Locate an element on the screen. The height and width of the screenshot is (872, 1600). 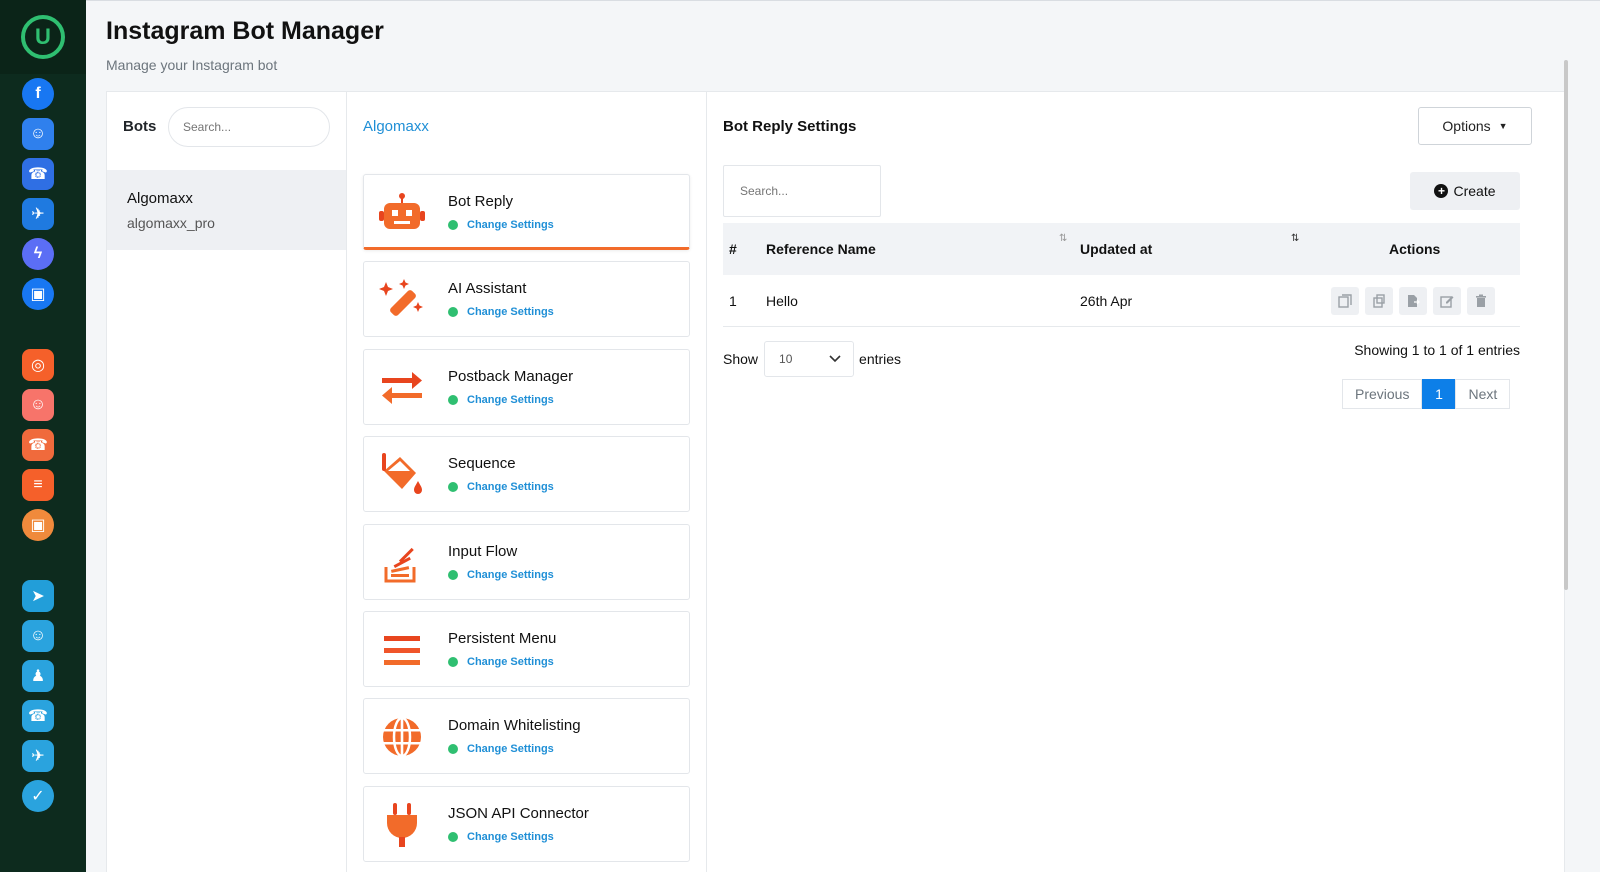
menu-card-title: Bot Reply is located at coordinates (481, 201).